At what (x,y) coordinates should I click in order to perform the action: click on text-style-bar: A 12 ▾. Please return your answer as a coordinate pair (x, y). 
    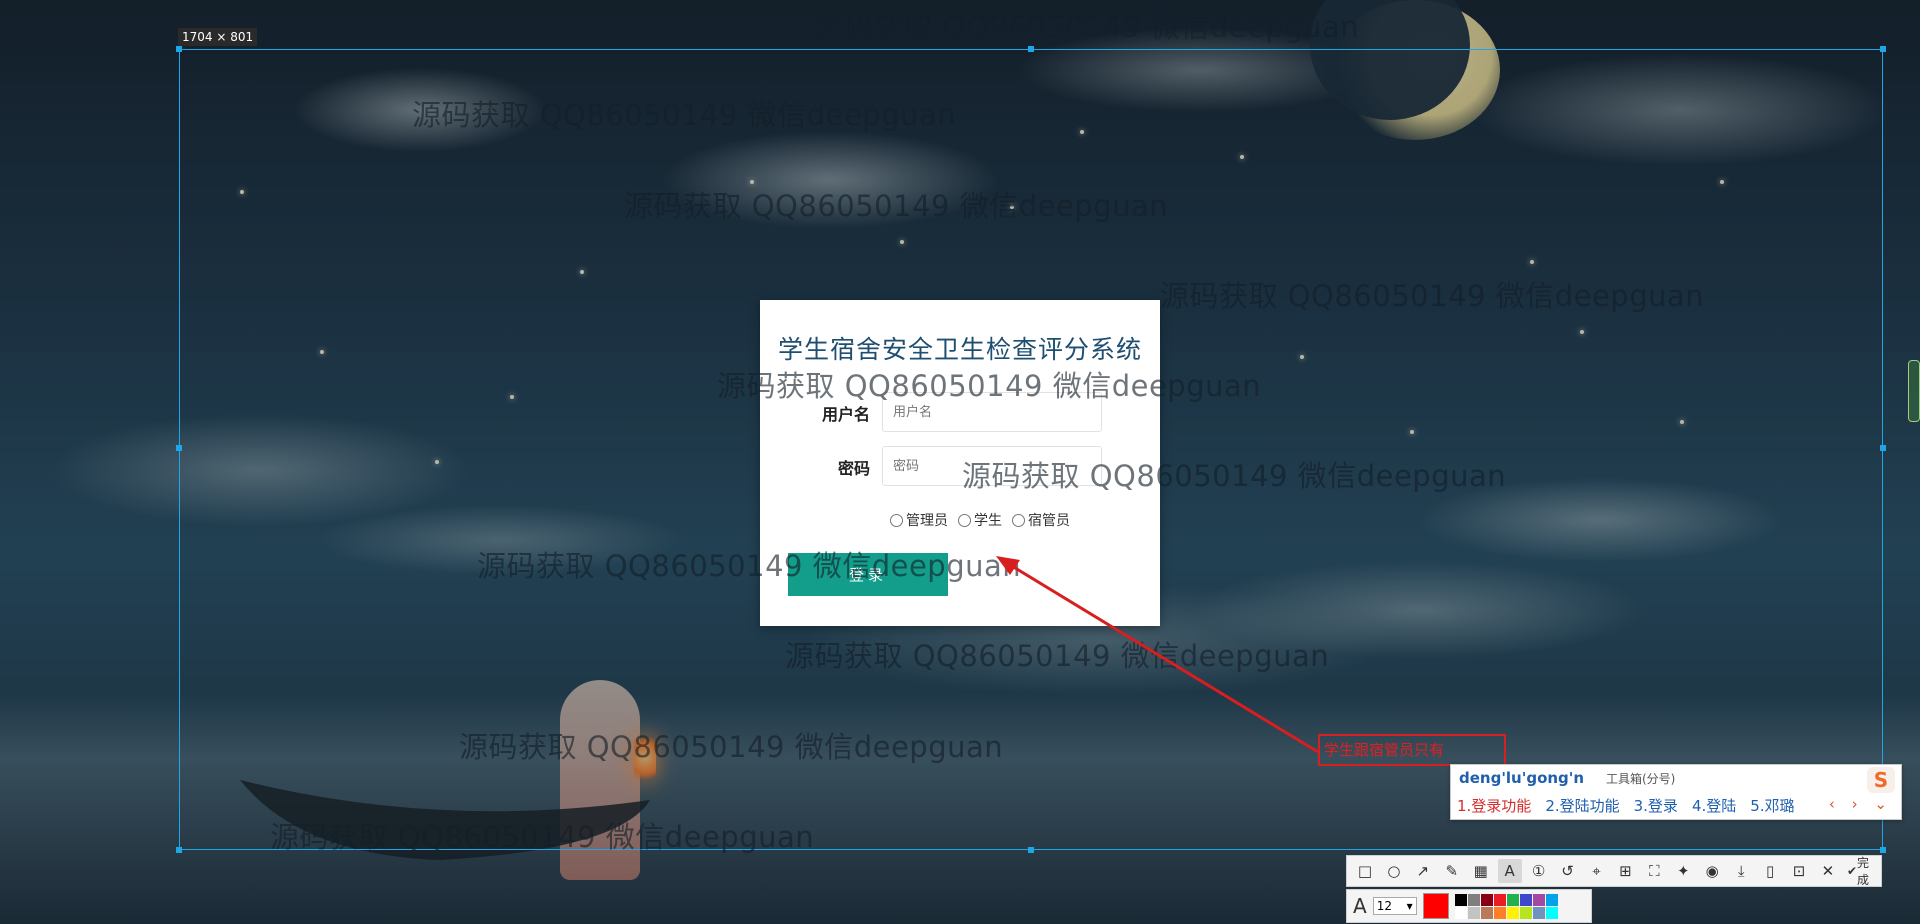
    Looking at the image, I should click on (1469, 906).